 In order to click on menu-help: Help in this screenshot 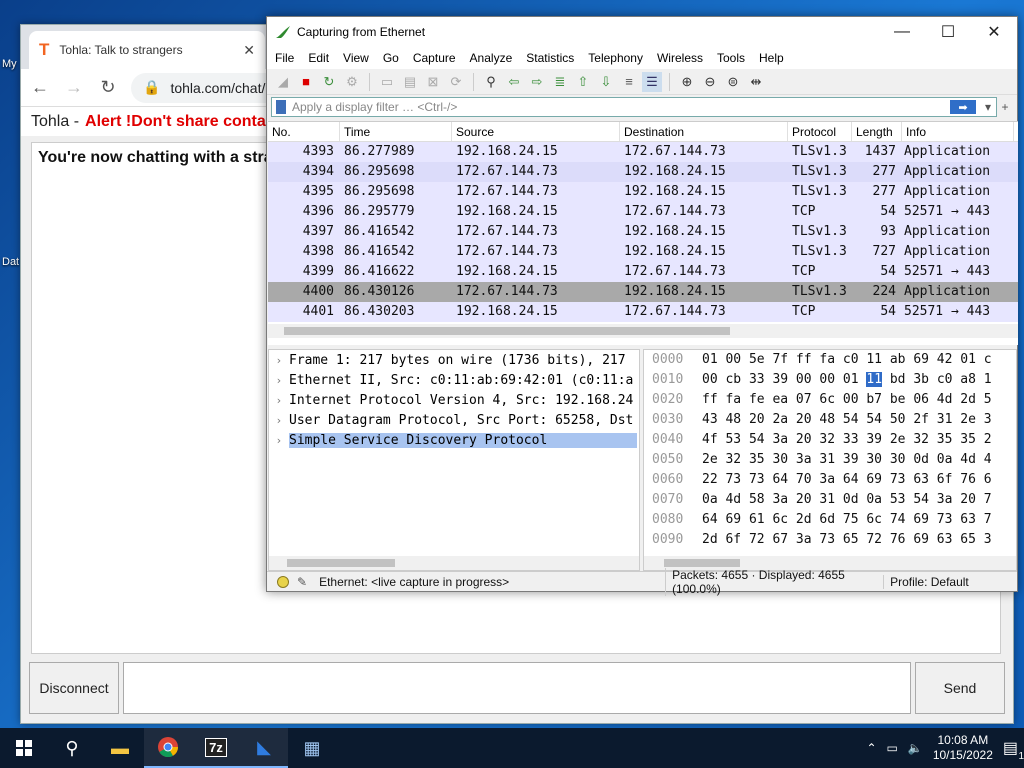, I will do `click(772, 58)`.